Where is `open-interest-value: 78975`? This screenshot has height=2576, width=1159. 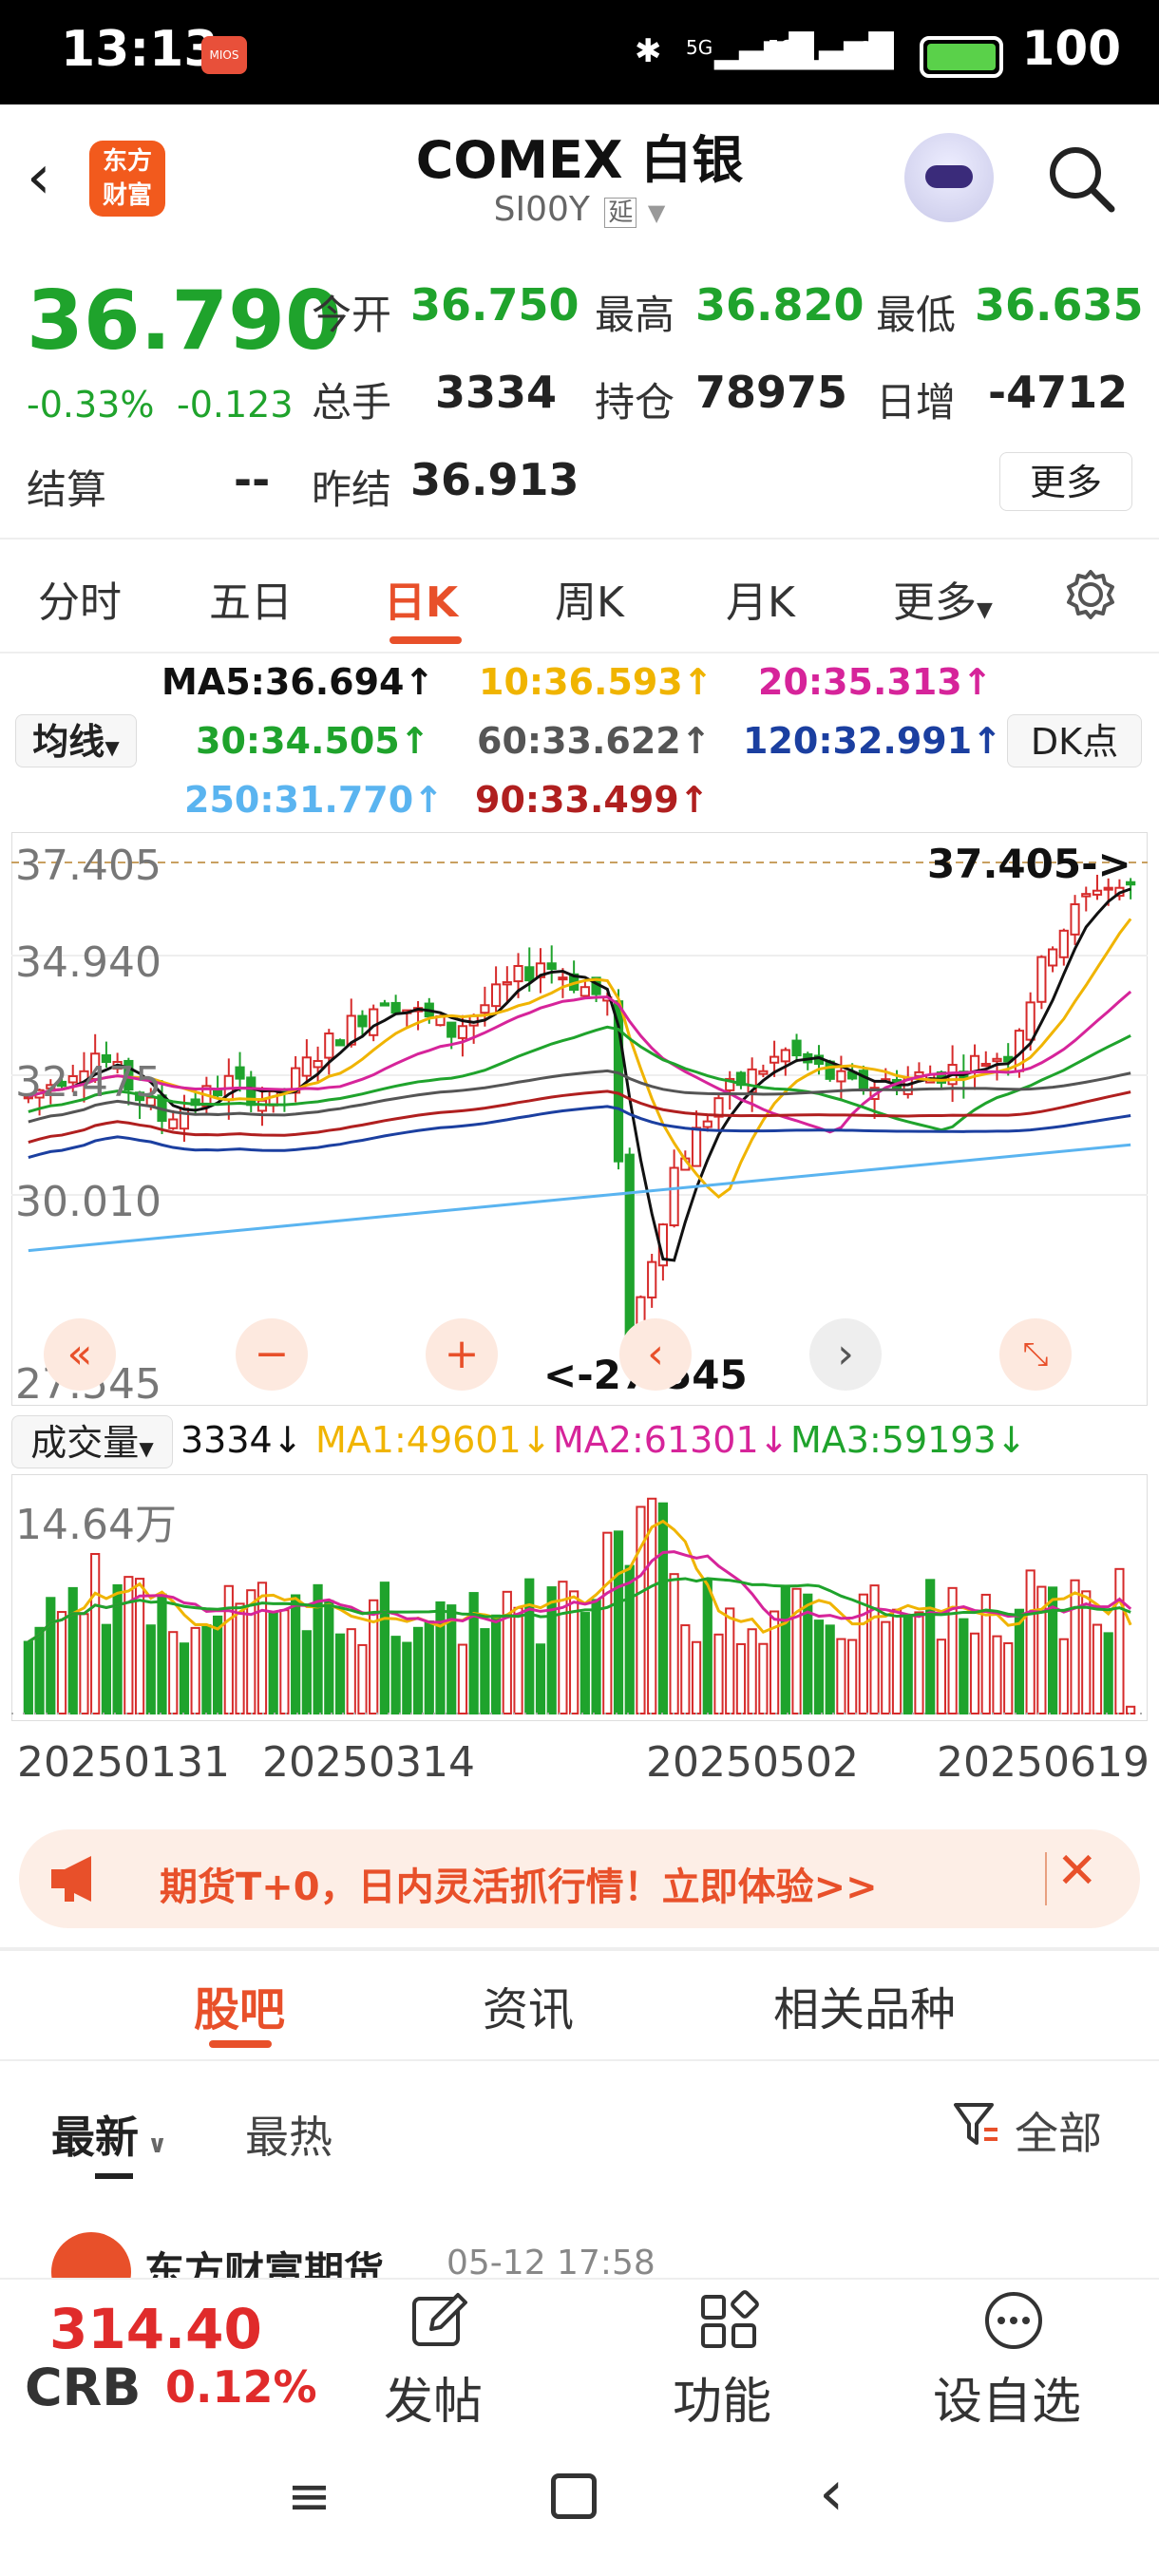
open-interest-value: 78975 is located at coordinates (771, 392).